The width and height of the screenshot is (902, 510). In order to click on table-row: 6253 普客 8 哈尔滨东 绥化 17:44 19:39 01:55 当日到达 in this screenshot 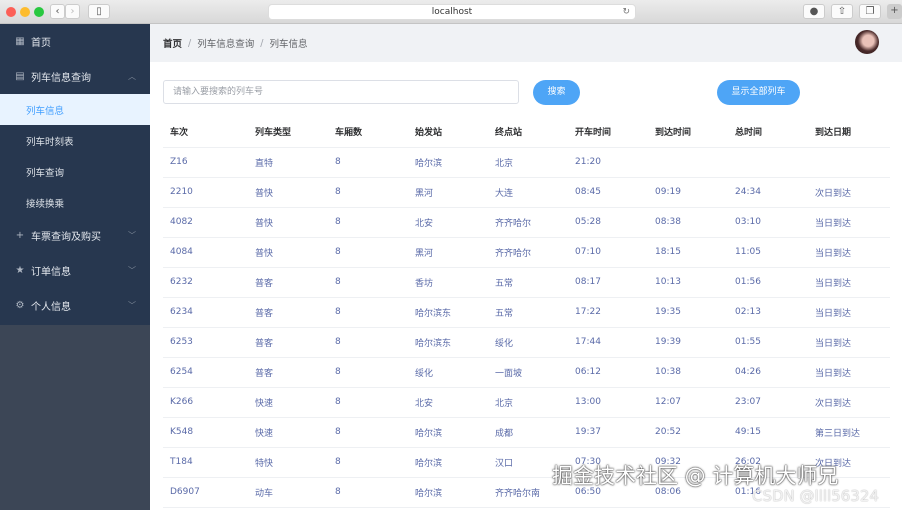, I will do `click(526, 342)`.